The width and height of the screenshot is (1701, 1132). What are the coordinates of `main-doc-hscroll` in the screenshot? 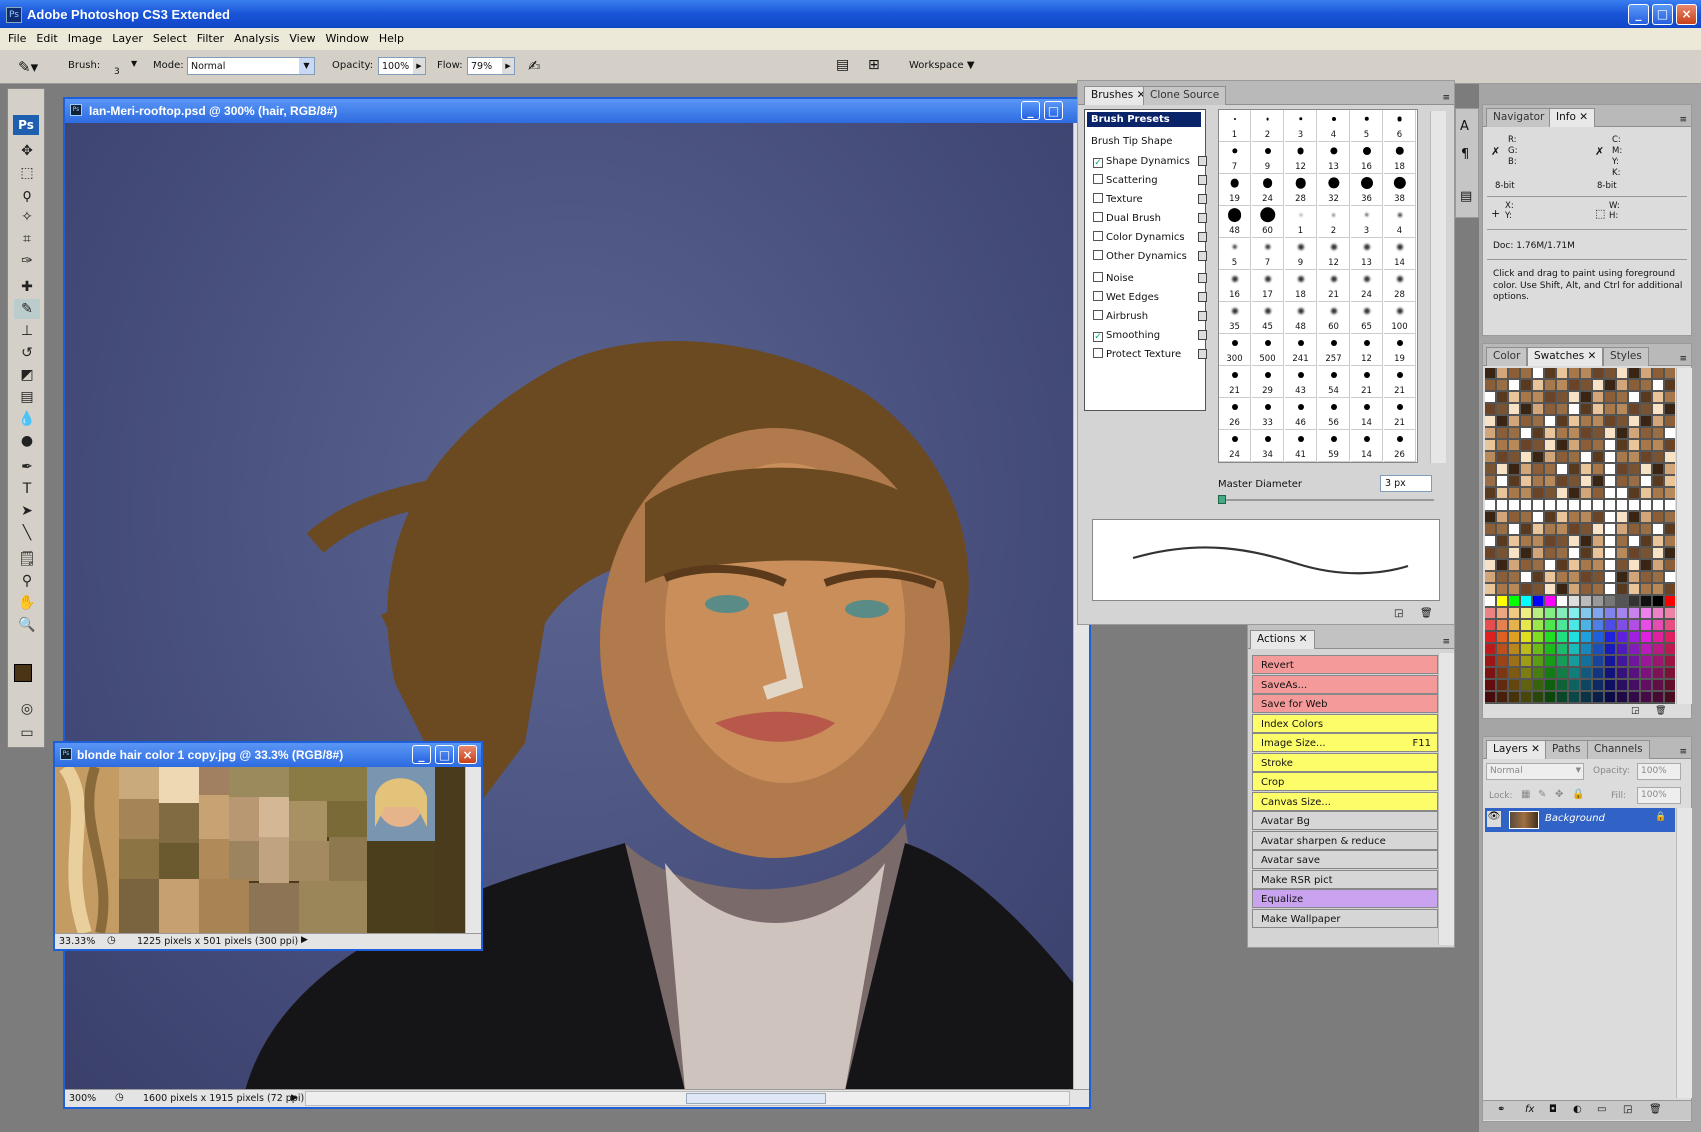 It's located at (687, 1098).